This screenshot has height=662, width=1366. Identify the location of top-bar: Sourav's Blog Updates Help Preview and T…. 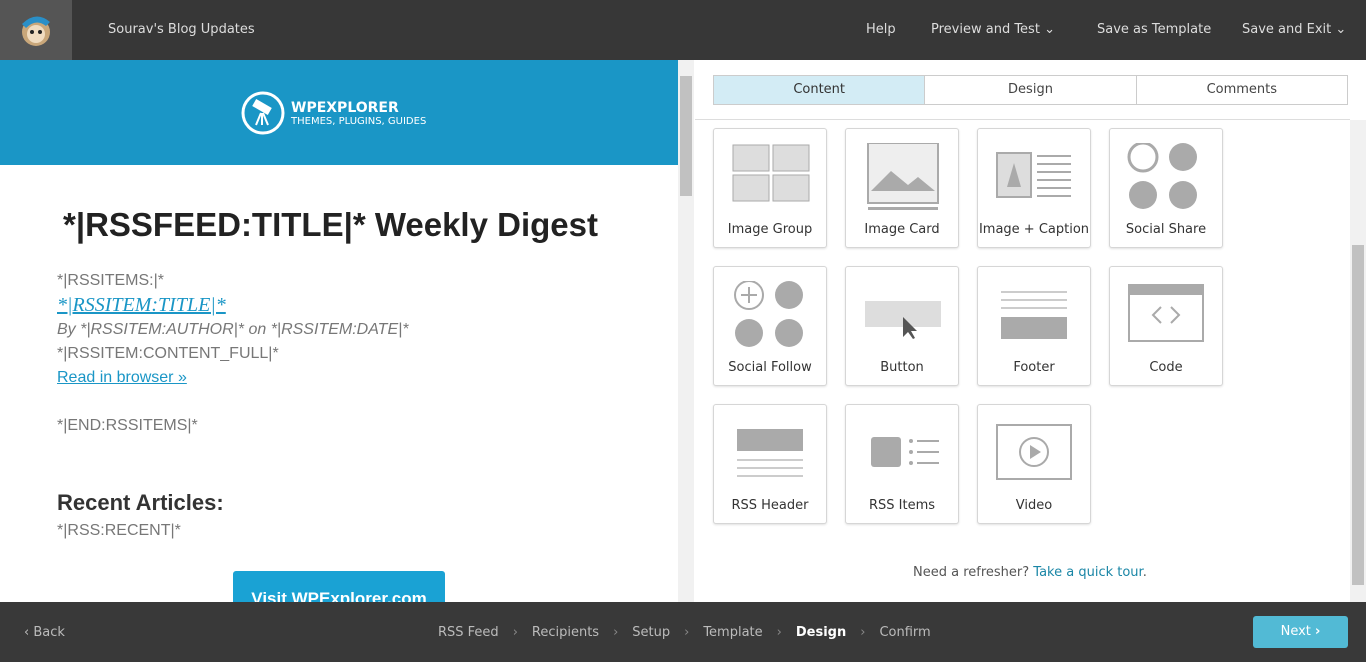
(683, 30).